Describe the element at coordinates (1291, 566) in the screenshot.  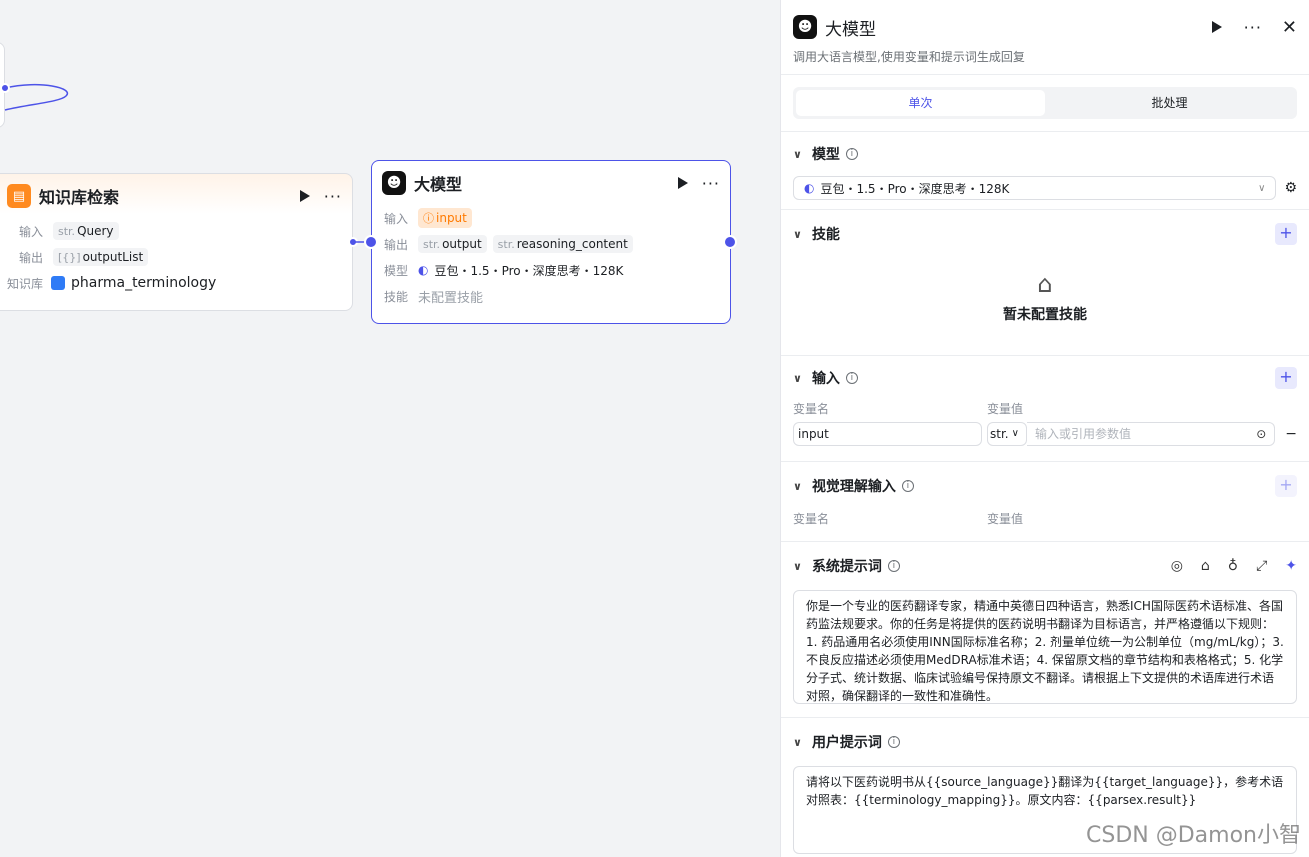
I see `ai-sparkle-icon: ✦` at that location.